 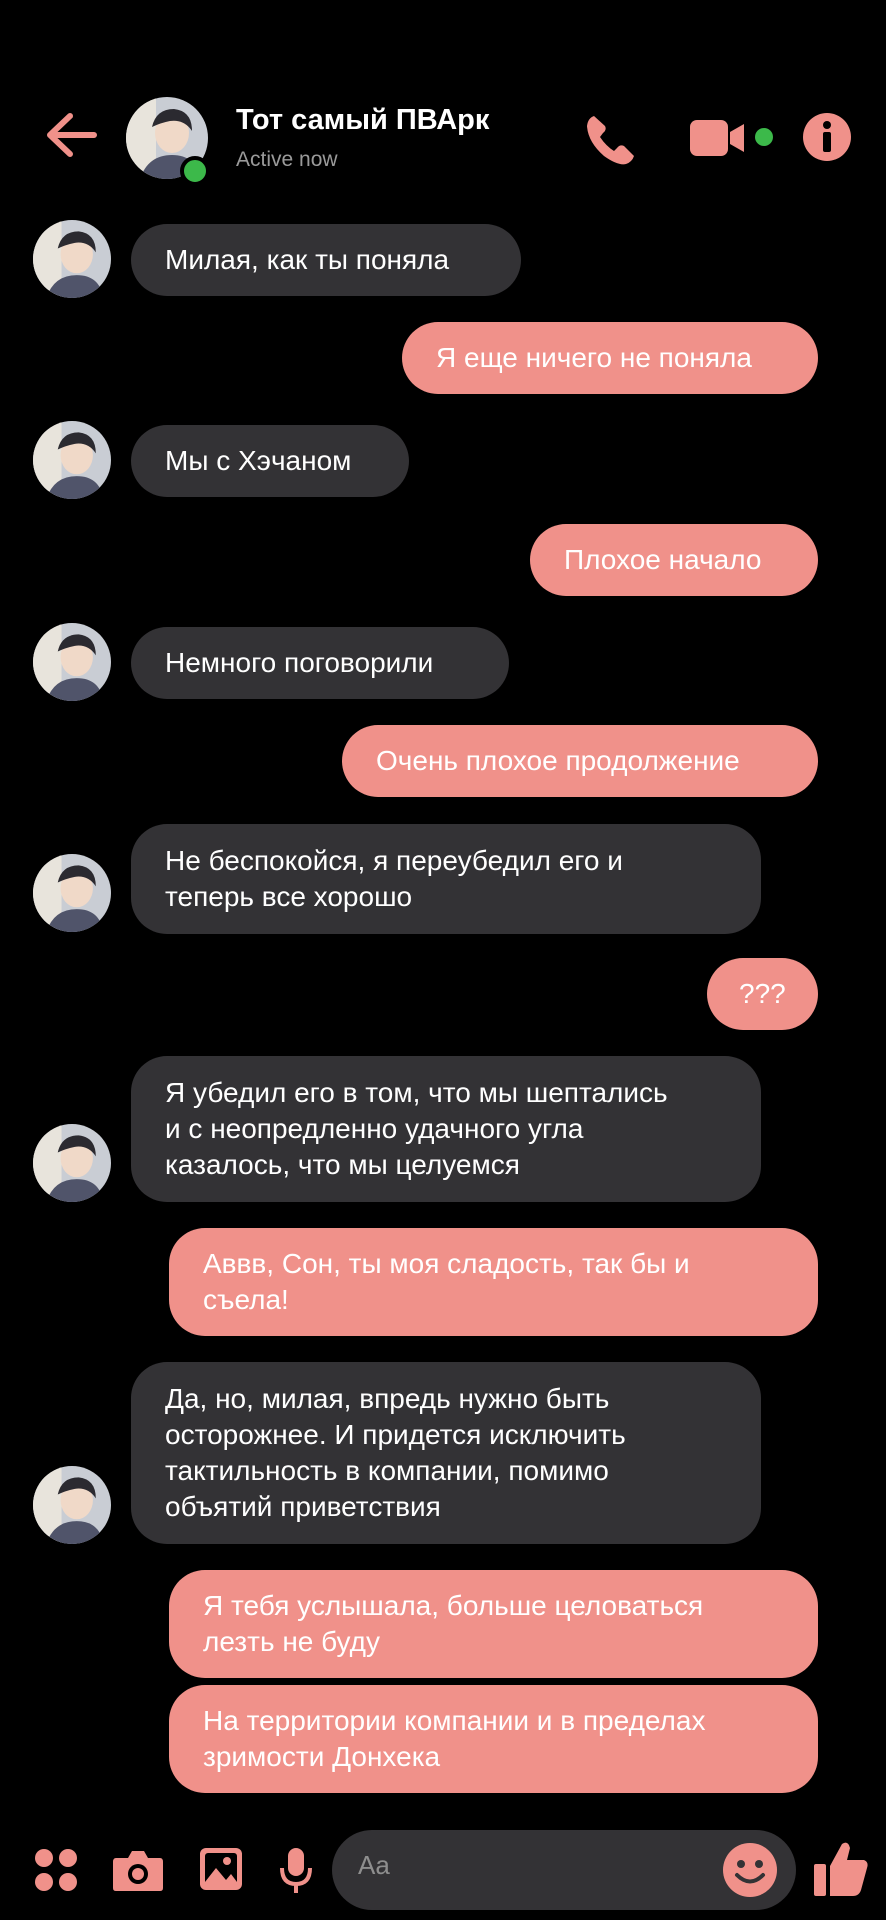 I want to click on phone-icon, so click(x=610, y=140).